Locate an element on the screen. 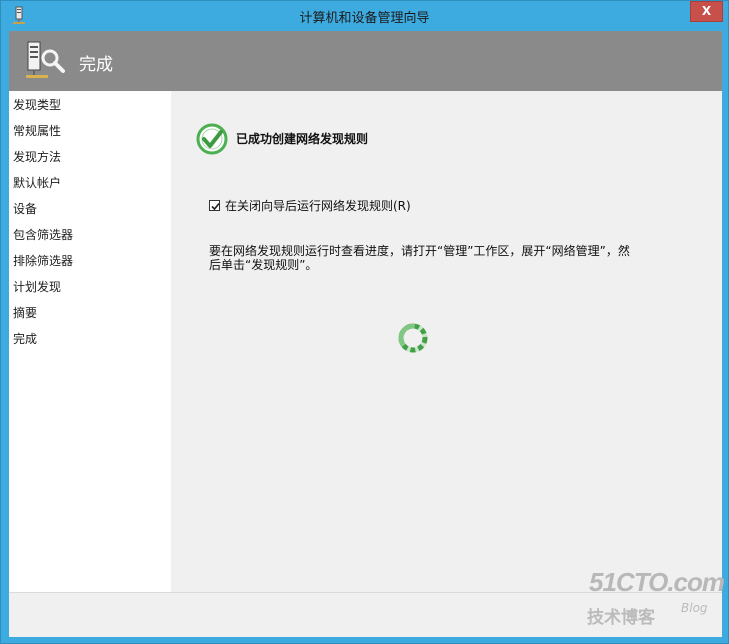 The image size is (729, 644). step-include-filter: 包含筛选器 is located at coordinates (43, 235).